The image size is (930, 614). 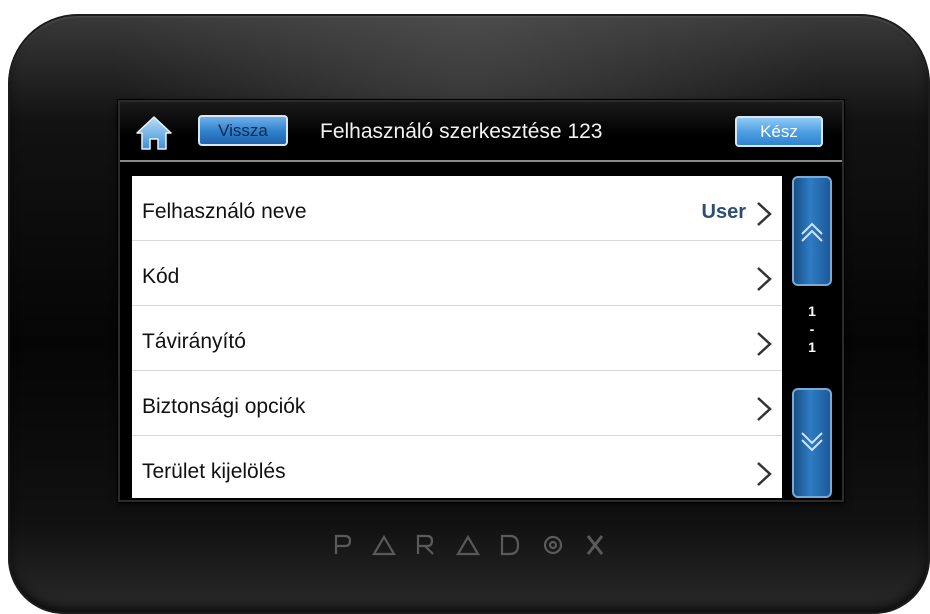 I want to click on list-item-code: Kód, so click(x=457, y=273).